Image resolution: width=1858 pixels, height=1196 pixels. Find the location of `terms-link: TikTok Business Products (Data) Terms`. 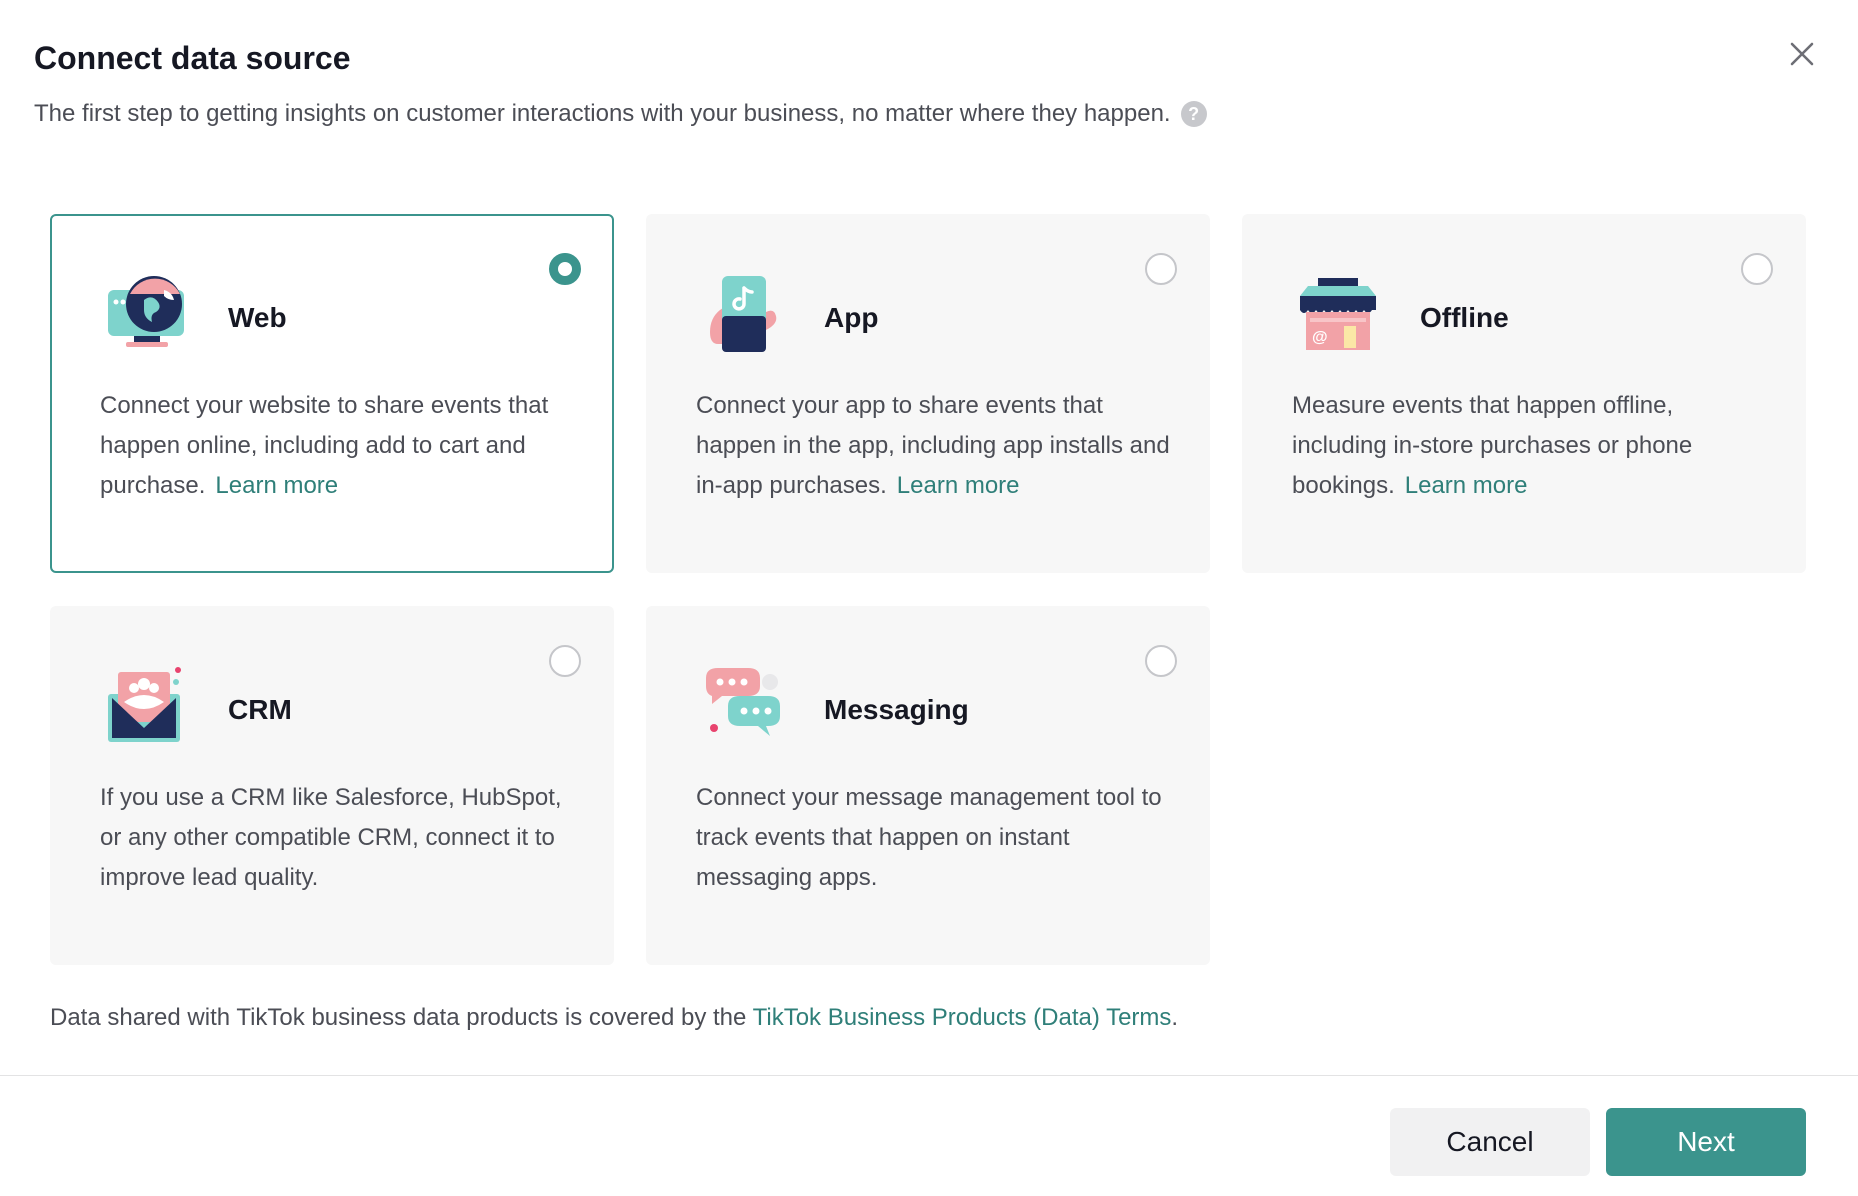

terms-link: TikTok Business Products (Data) Terms is located at coordinates (962, 1017).